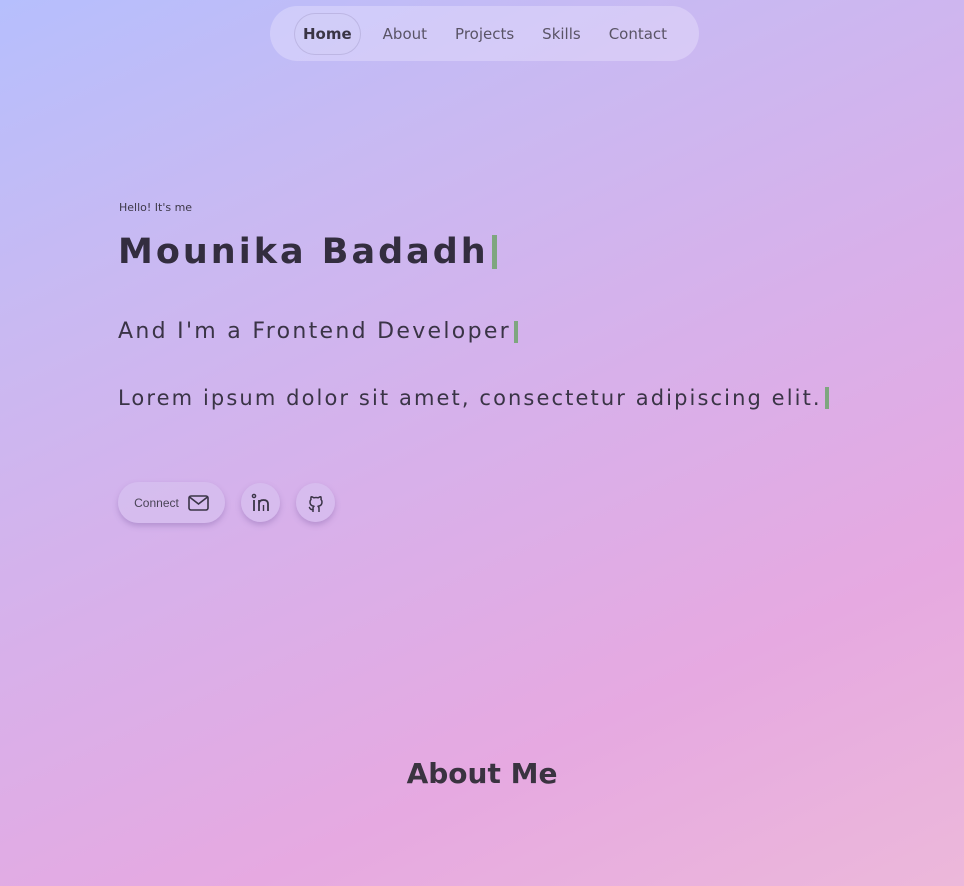  I want to click on github-button, so click(315, 502).